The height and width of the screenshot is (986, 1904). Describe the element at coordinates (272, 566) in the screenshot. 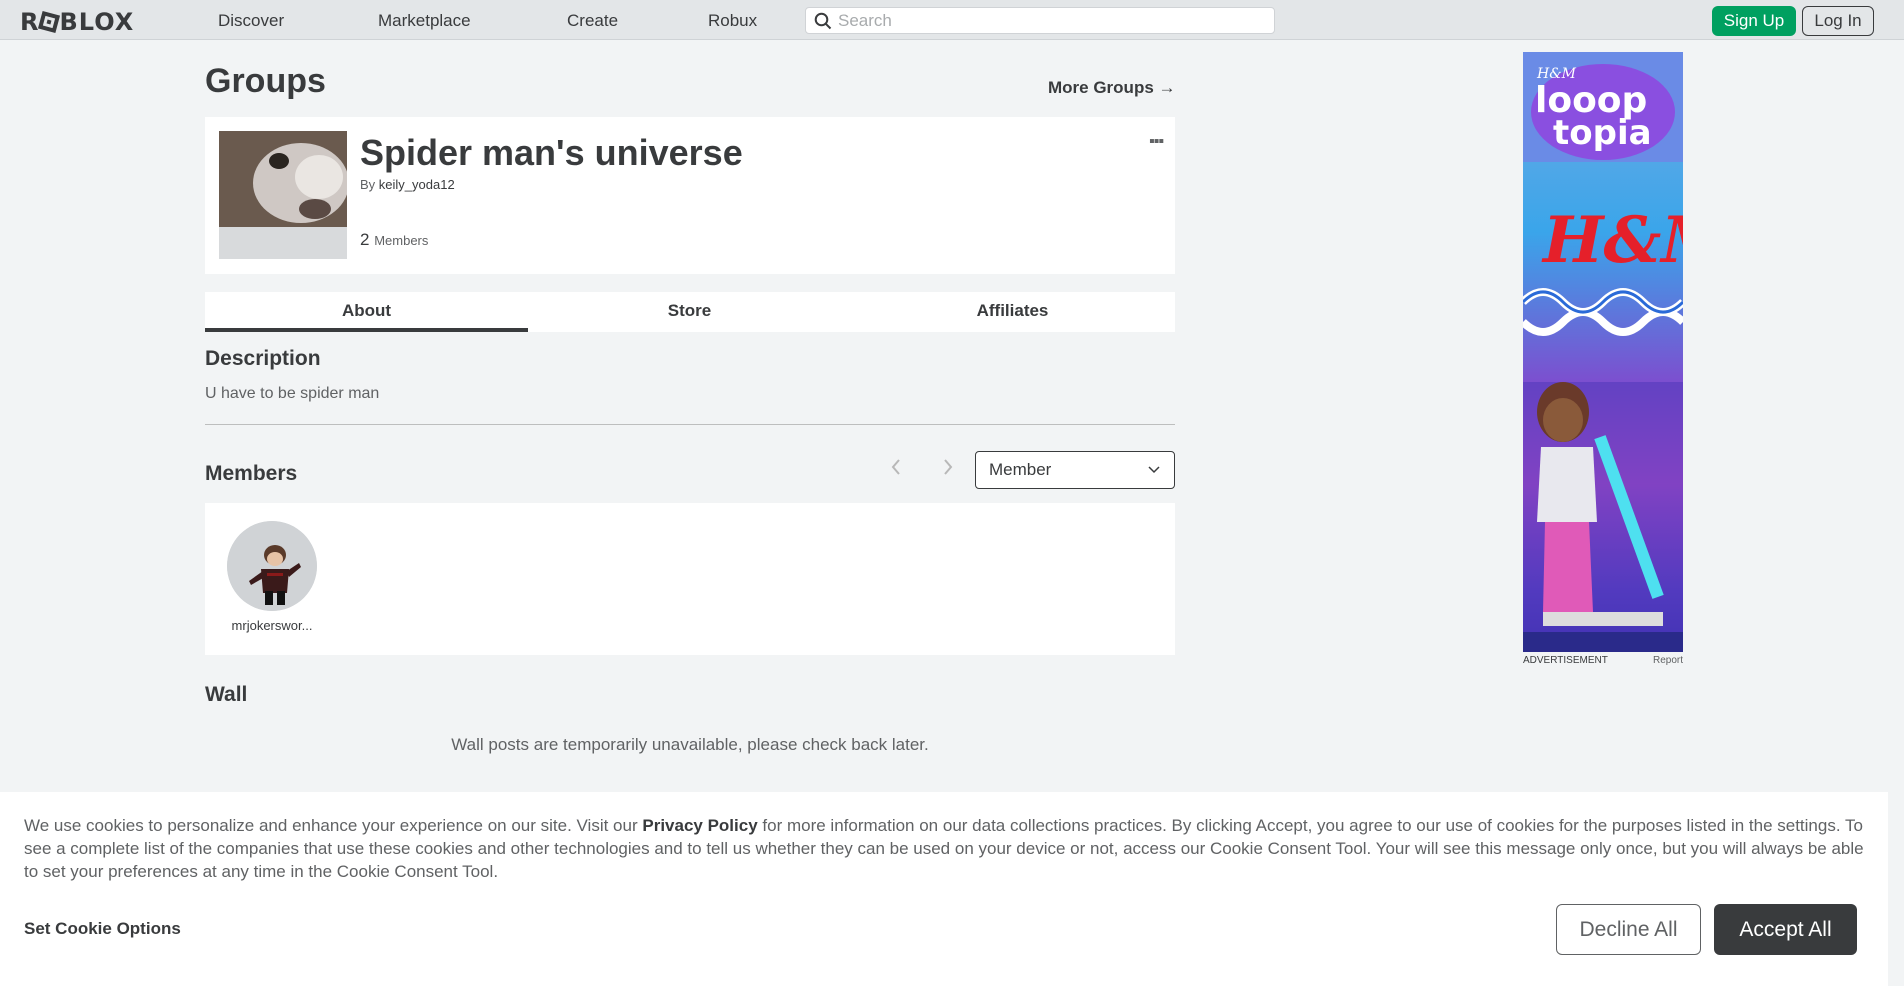

I see `avatar` at that location.